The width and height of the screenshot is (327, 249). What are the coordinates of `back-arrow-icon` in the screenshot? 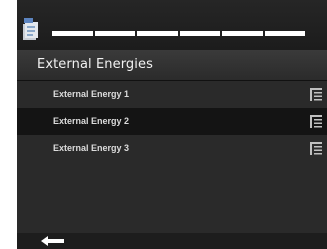 It's located at (53, 241).